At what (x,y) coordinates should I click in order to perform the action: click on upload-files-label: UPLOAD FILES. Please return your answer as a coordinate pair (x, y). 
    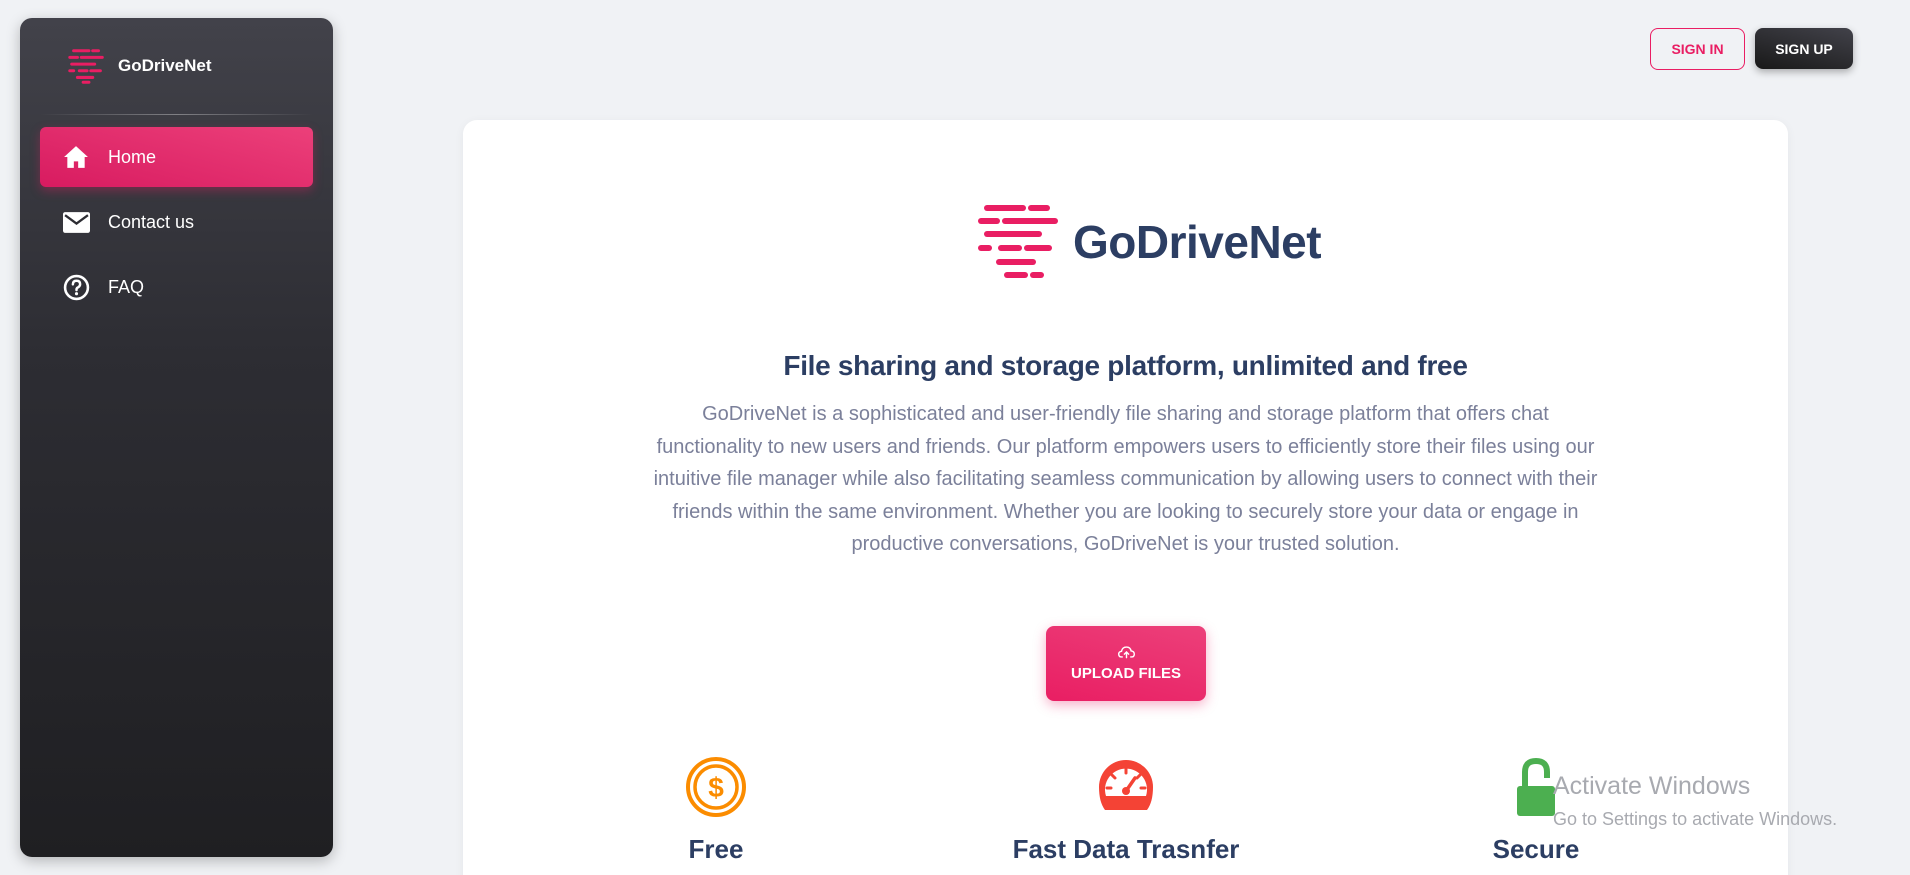
    Looking at the image, I should click on (1125, 673).